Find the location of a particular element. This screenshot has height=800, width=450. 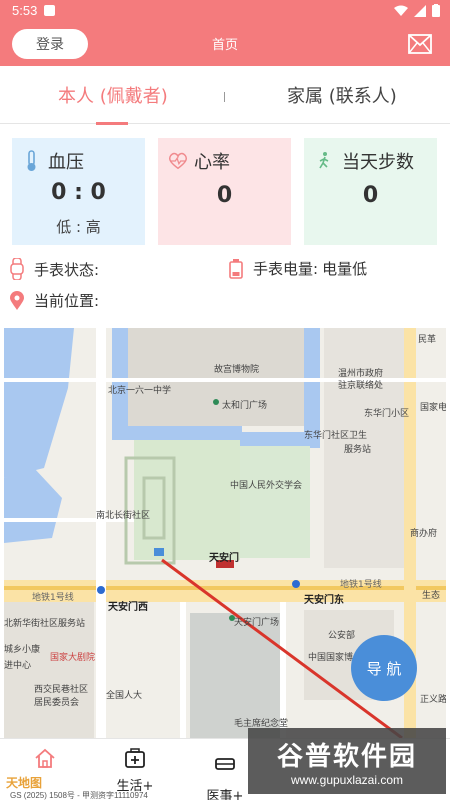

walking-icon is located at coordinates (324, 160).